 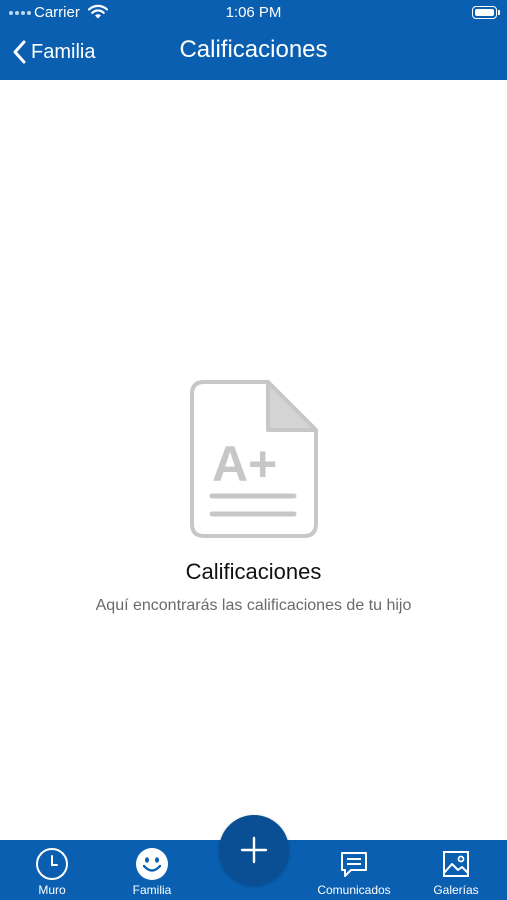 I want to click on empty-state-title: Calificaciones, so click(x=253, y=571).